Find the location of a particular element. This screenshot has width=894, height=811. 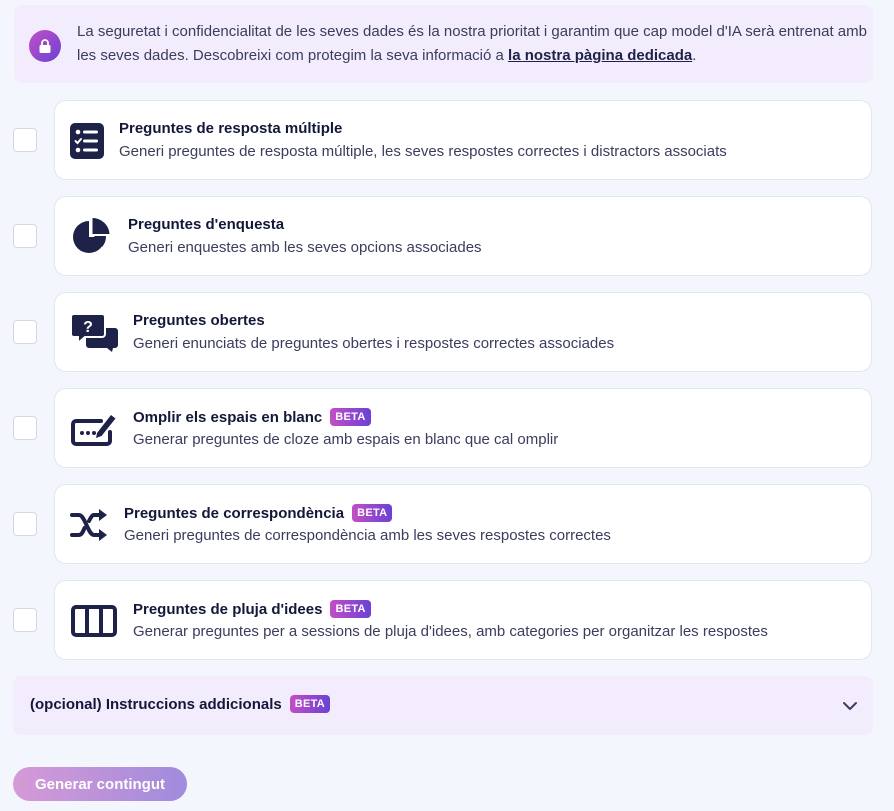

columns-icon is located at coordinates (94, 621).